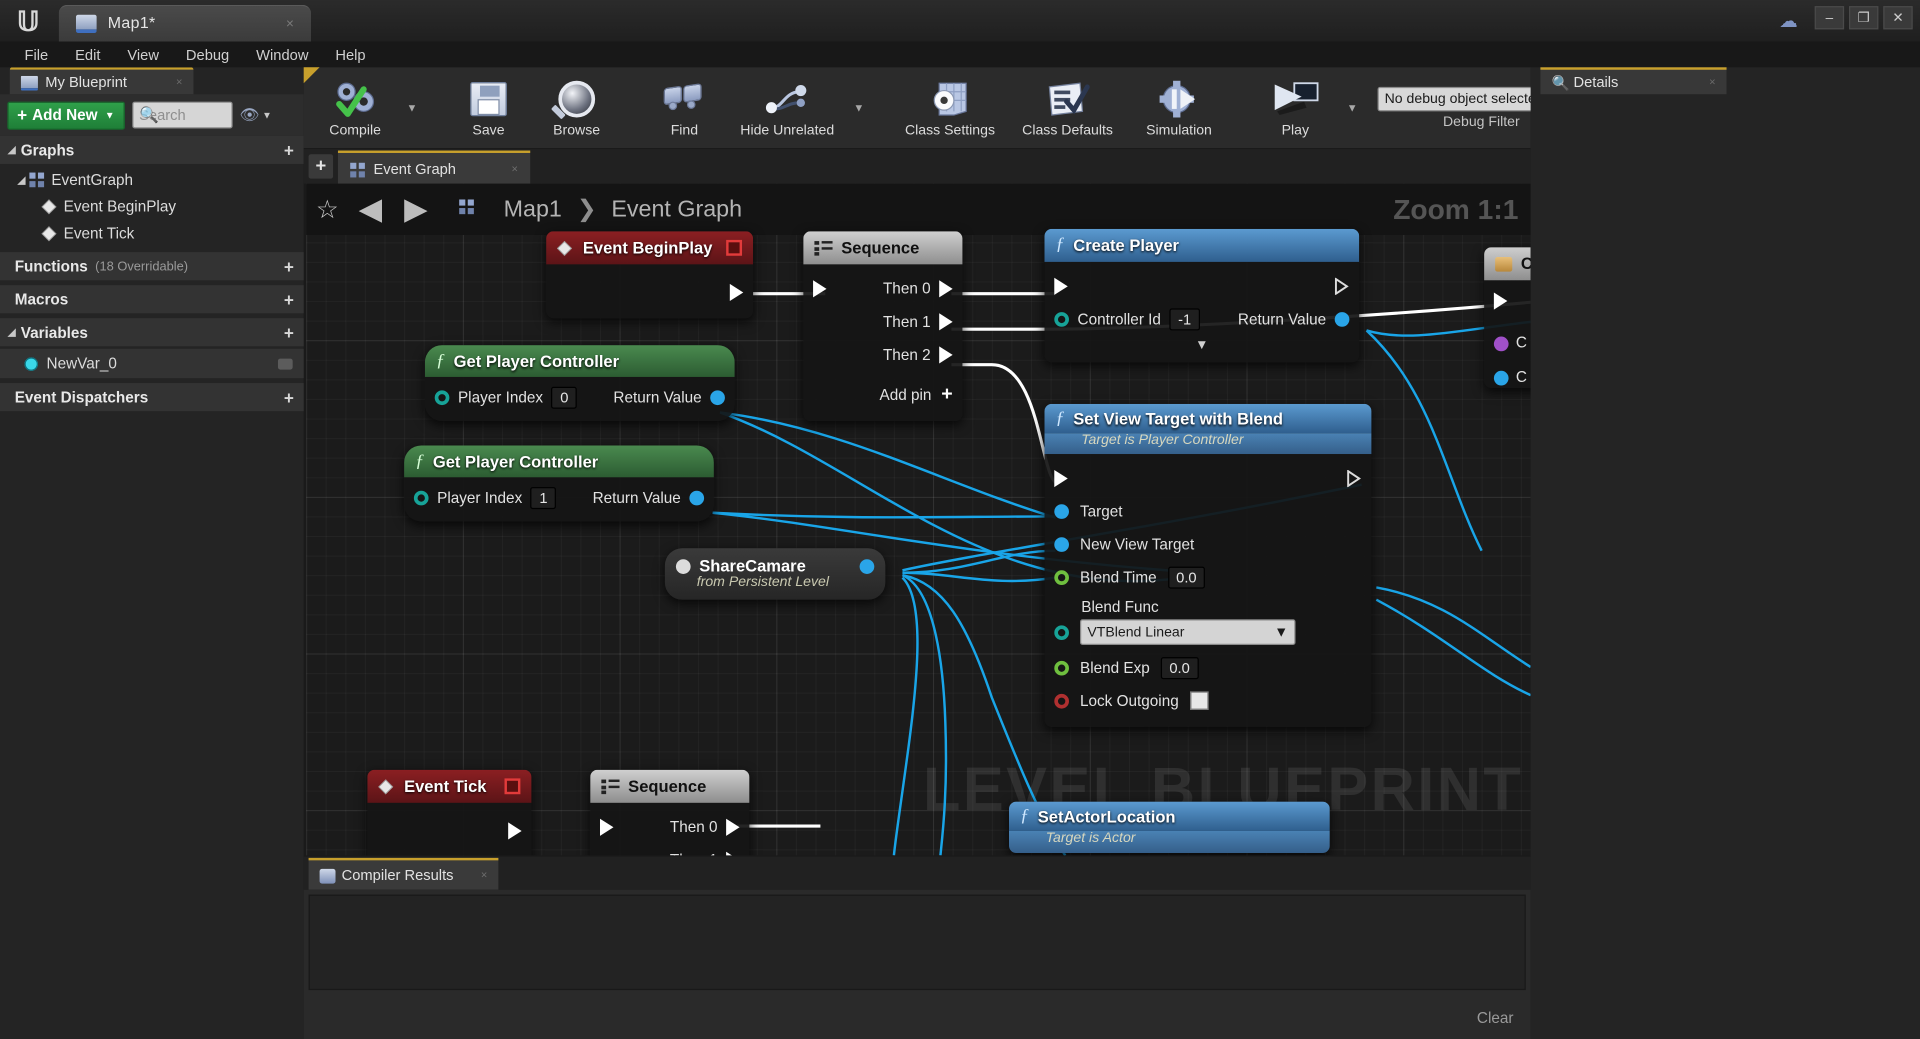 This screenshot has width=1920, height=1039. What do you see at coordinates (152, 299) in the screenshot?
I see `section-macros: Macros +` at bounding box center [152, 299].